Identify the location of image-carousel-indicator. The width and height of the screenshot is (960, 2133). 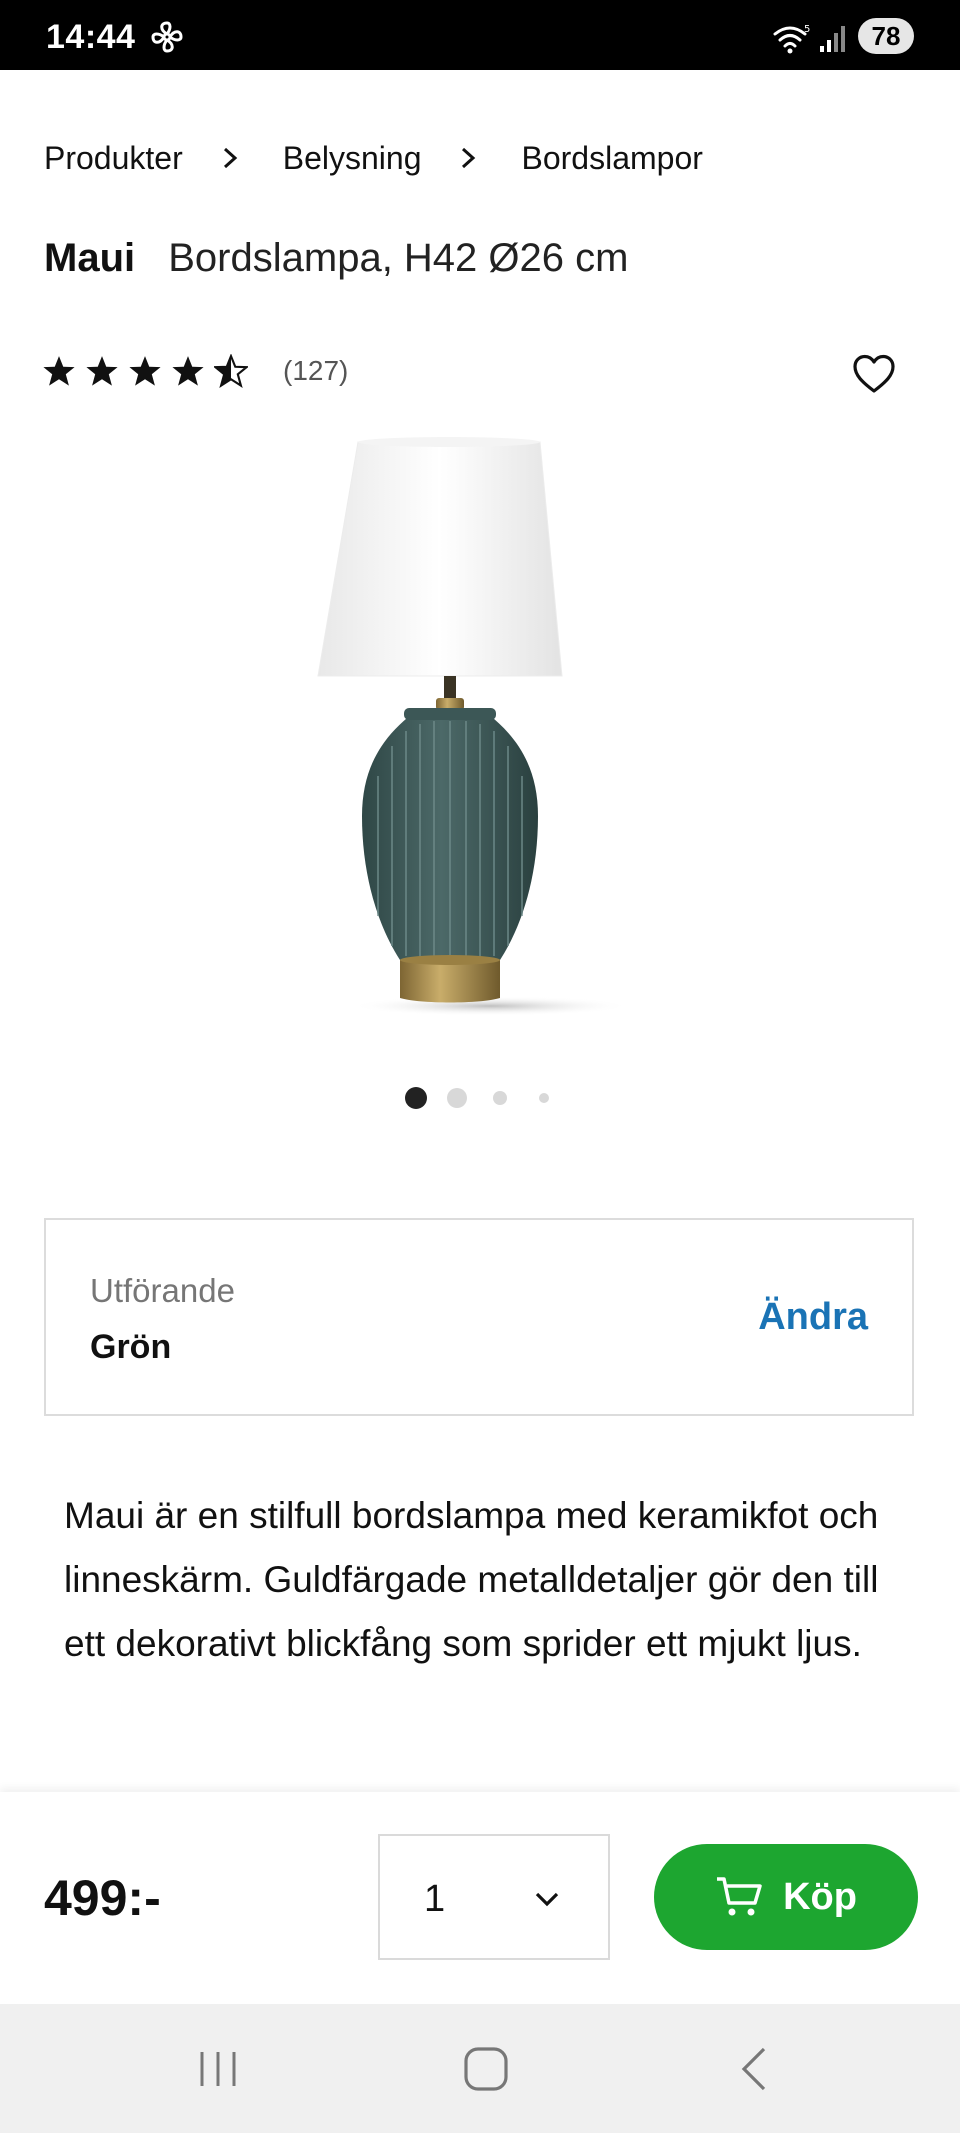
(480, 1100).